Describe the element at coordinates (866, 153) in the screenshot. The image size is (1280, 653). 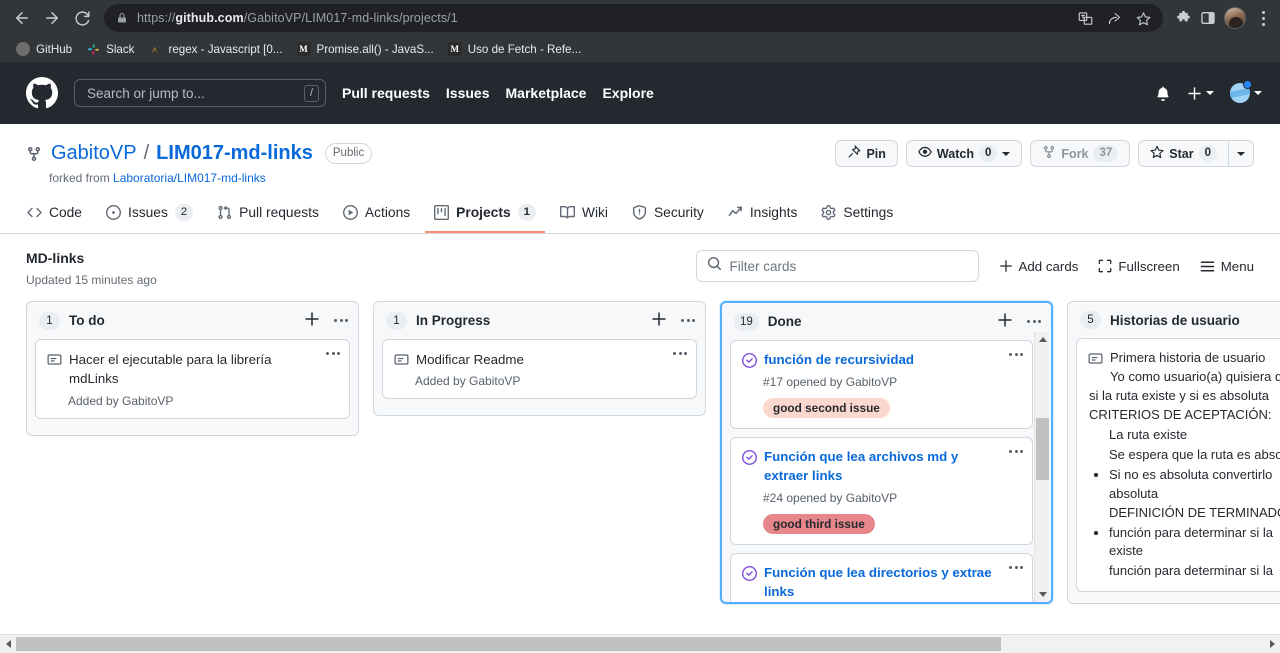
I see `pin-button: Pin` at that location.